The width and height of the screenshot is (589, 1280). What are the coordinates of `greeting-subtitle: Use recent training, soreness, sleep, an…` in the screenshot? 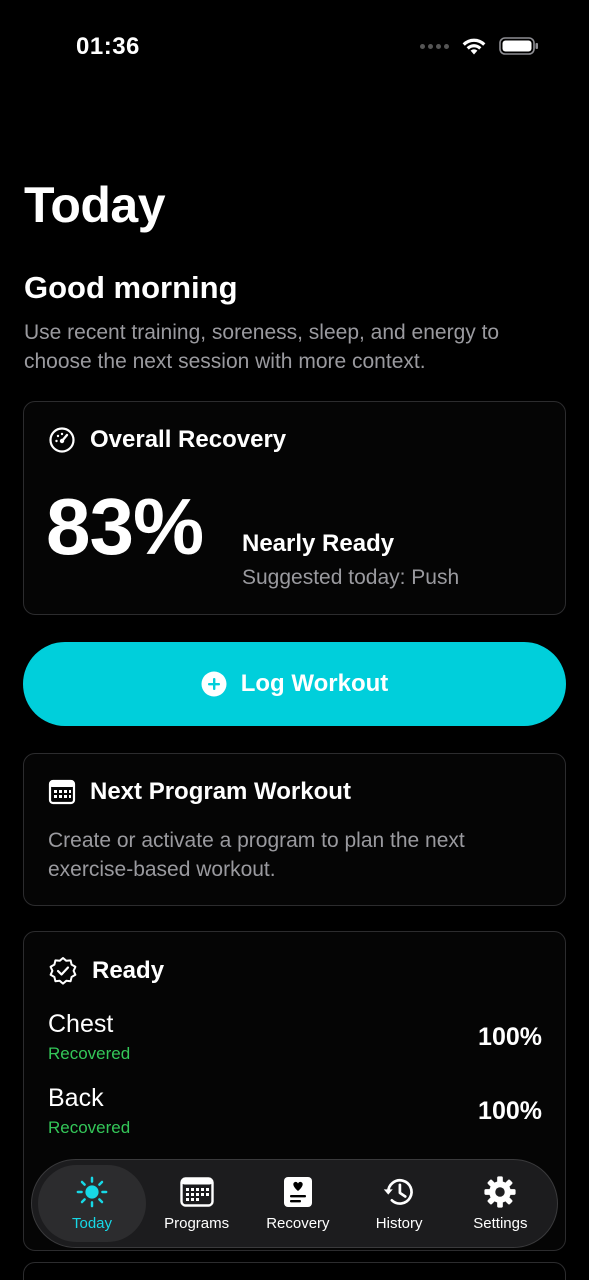 It's located at (262, 347).